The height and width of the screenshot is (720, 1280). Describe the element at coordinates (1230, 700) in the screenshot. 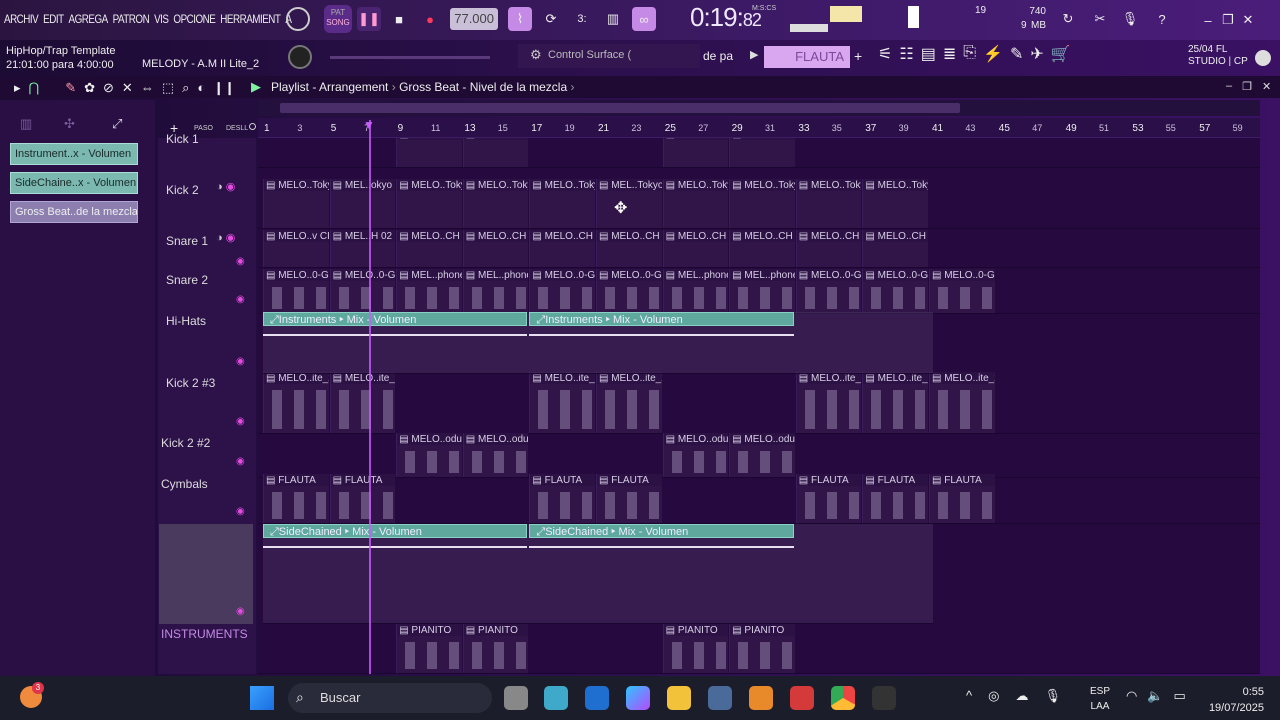

I see `taskbar-clock: 0:55 19/07/2025` at that location.